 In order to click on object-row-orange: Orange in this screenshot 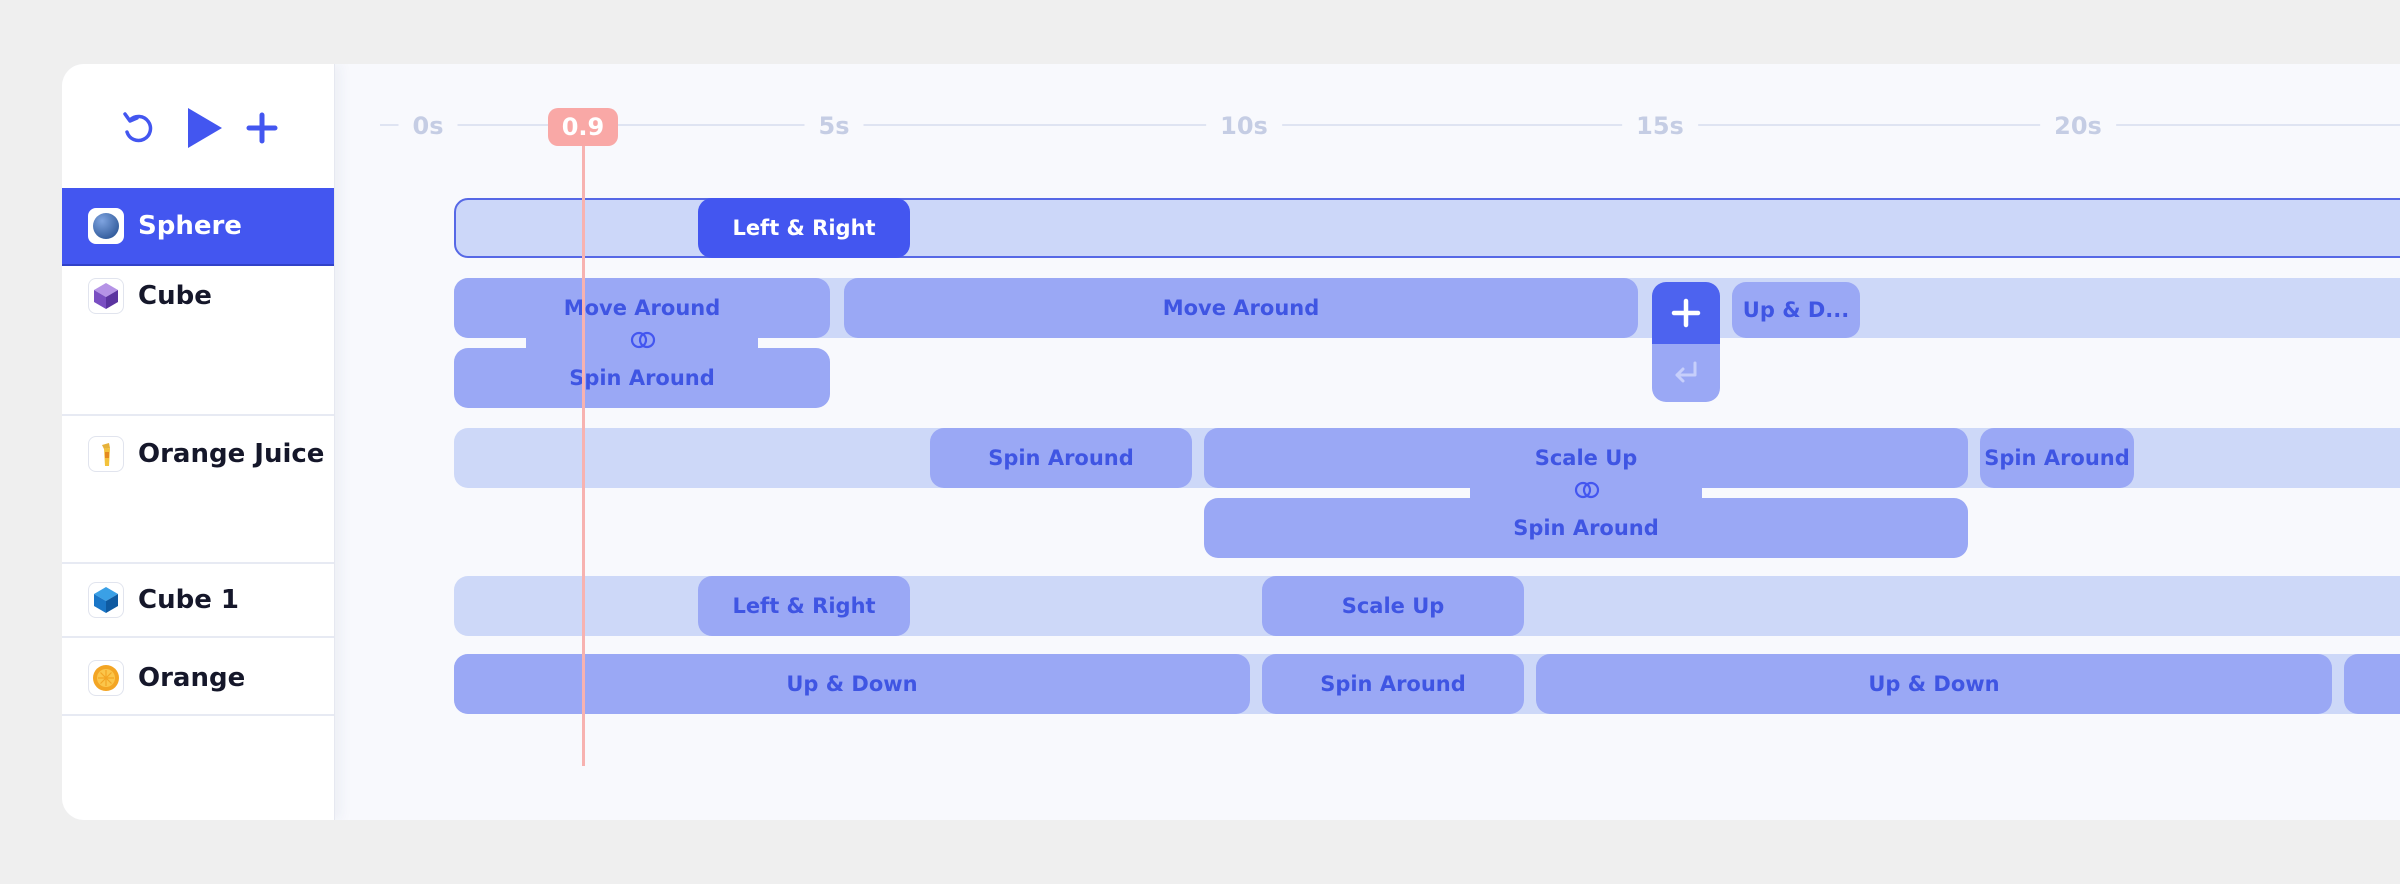, I will do `click(198, 677)`.